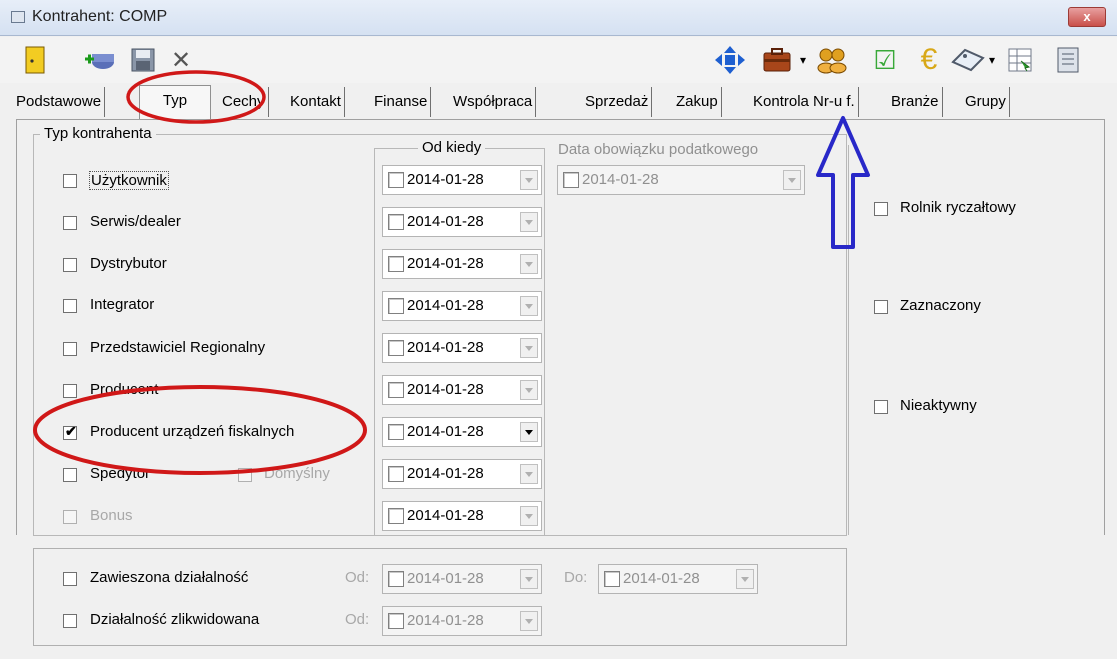 The image size is (1117, 659). What do you see at coordinates (493, 102) in the screenshot?
I see `tab-wspolpraca: Współpraca` at bounding box center [493, 102].